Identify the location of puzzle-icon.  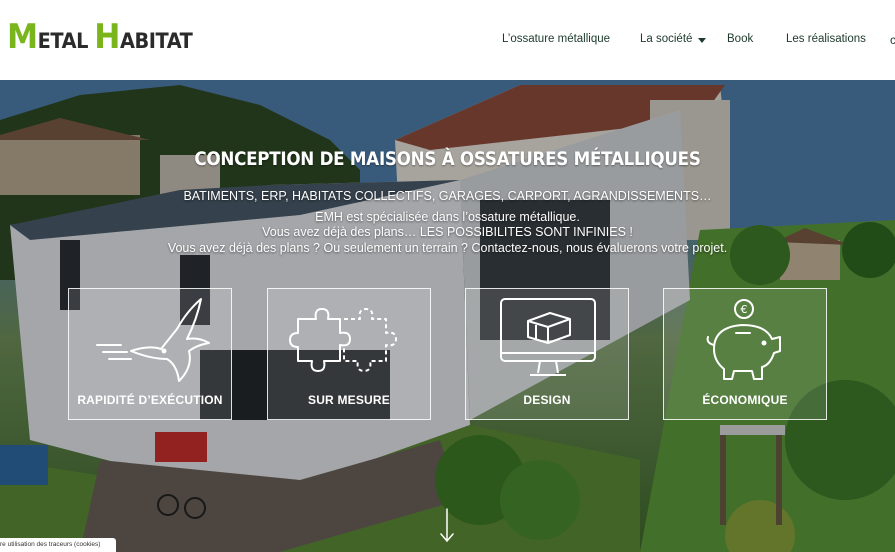
(343, 340).